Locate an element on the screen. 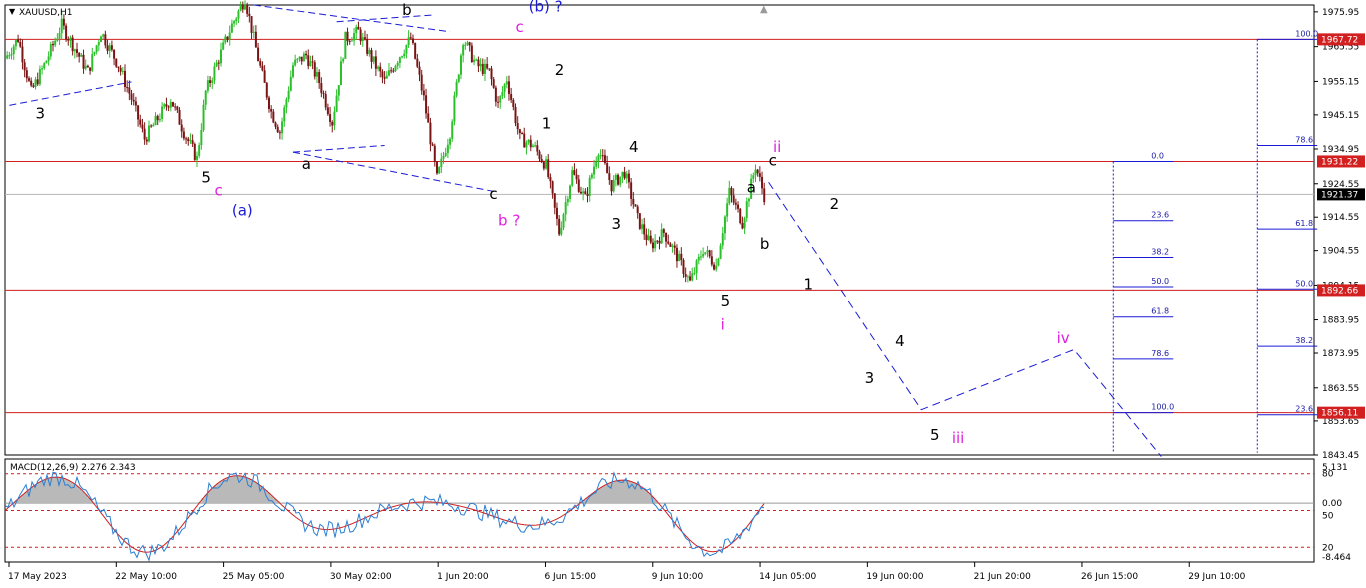 The image size is (1366, 588). price-tick-label-3: 1945.15 is located at coordinates (1340, 116).